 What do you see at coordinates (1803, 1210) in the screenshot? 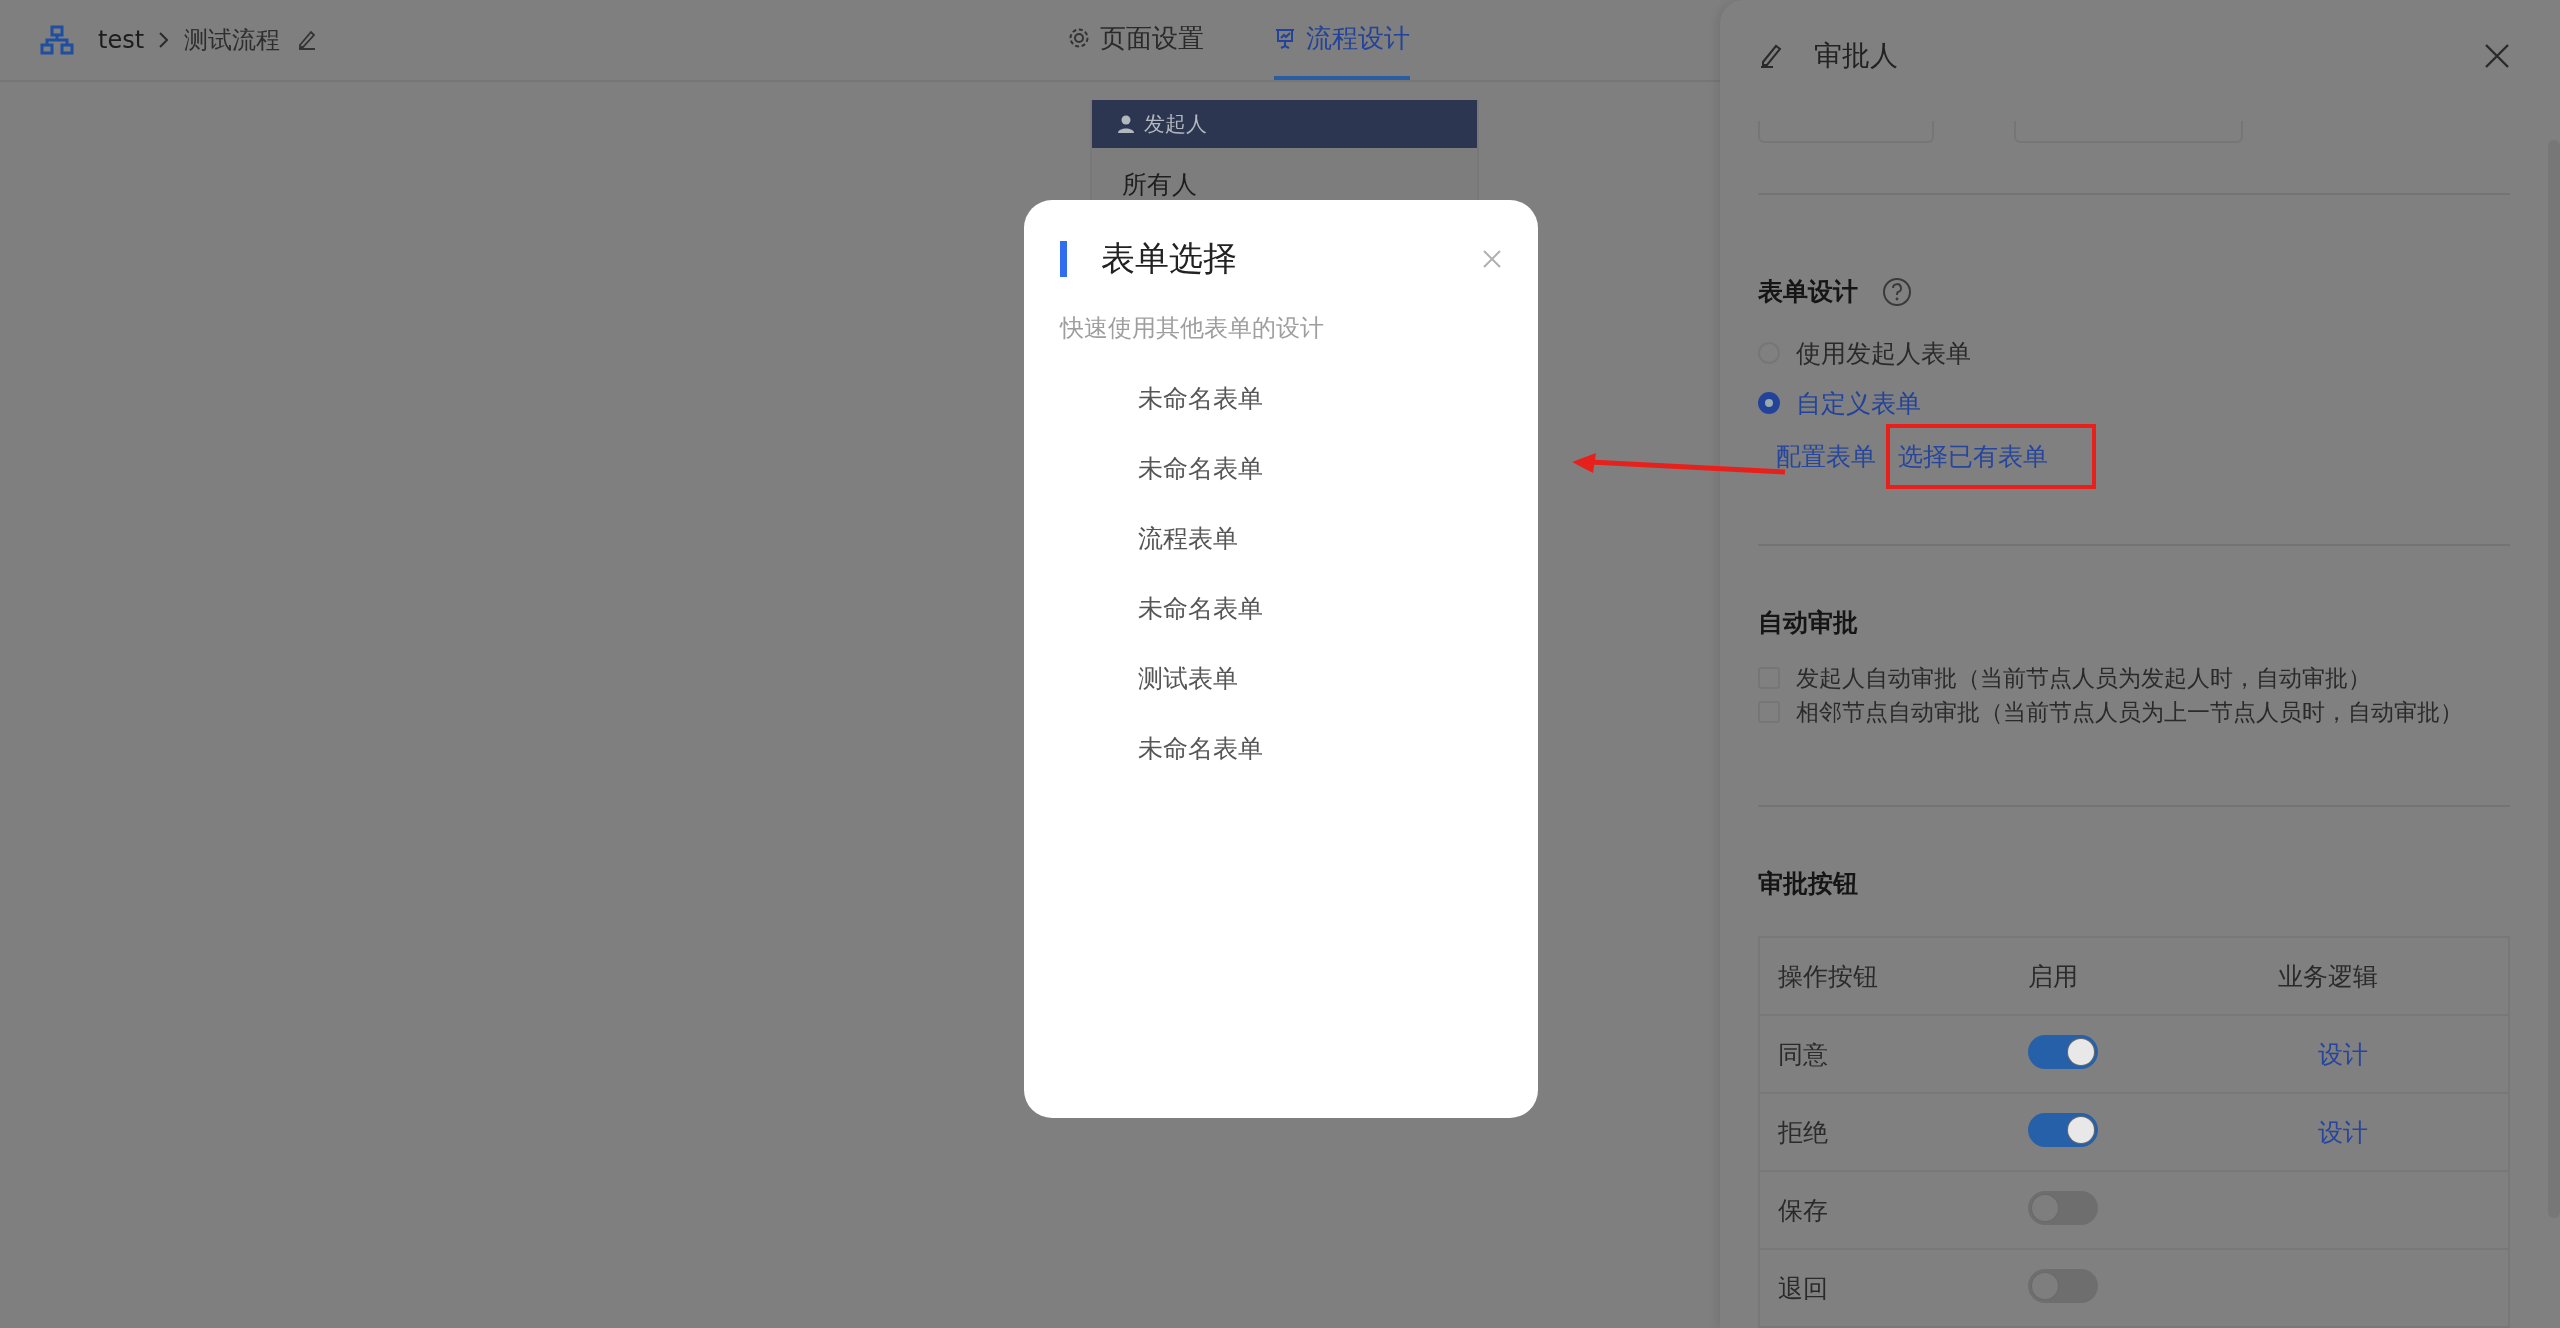
I see `table-cell-text: 保存` at bounding box center [1803, 1210].